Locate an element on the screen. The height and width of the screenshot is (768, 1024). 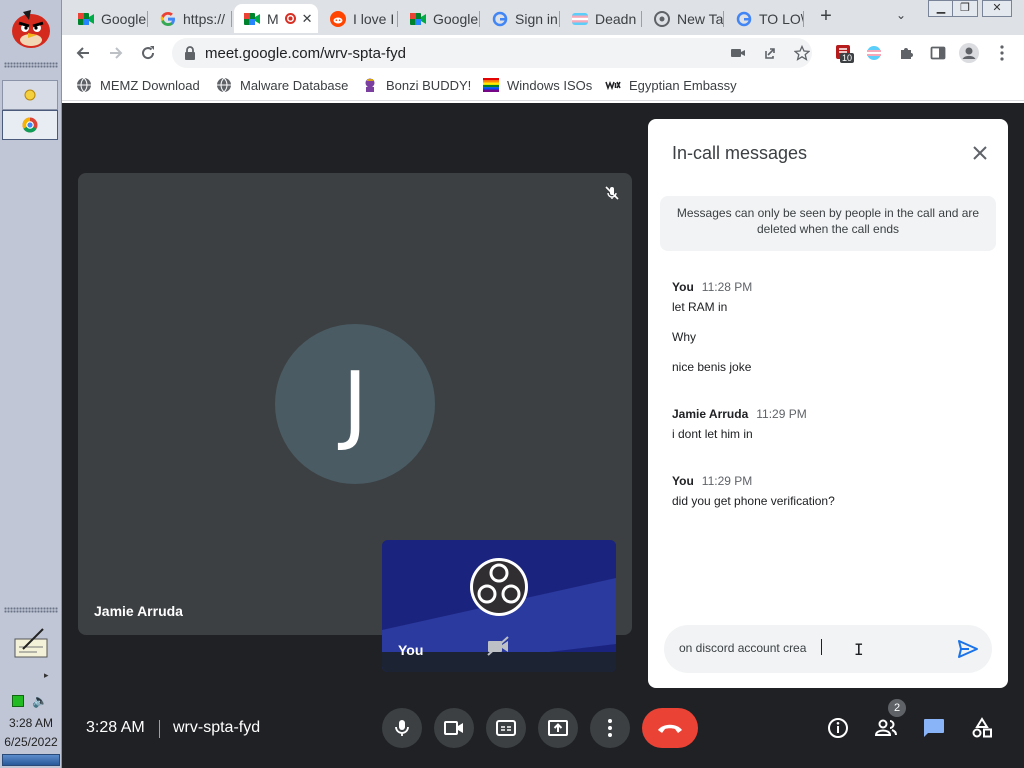
people-button is located at coordinates (886, 728).